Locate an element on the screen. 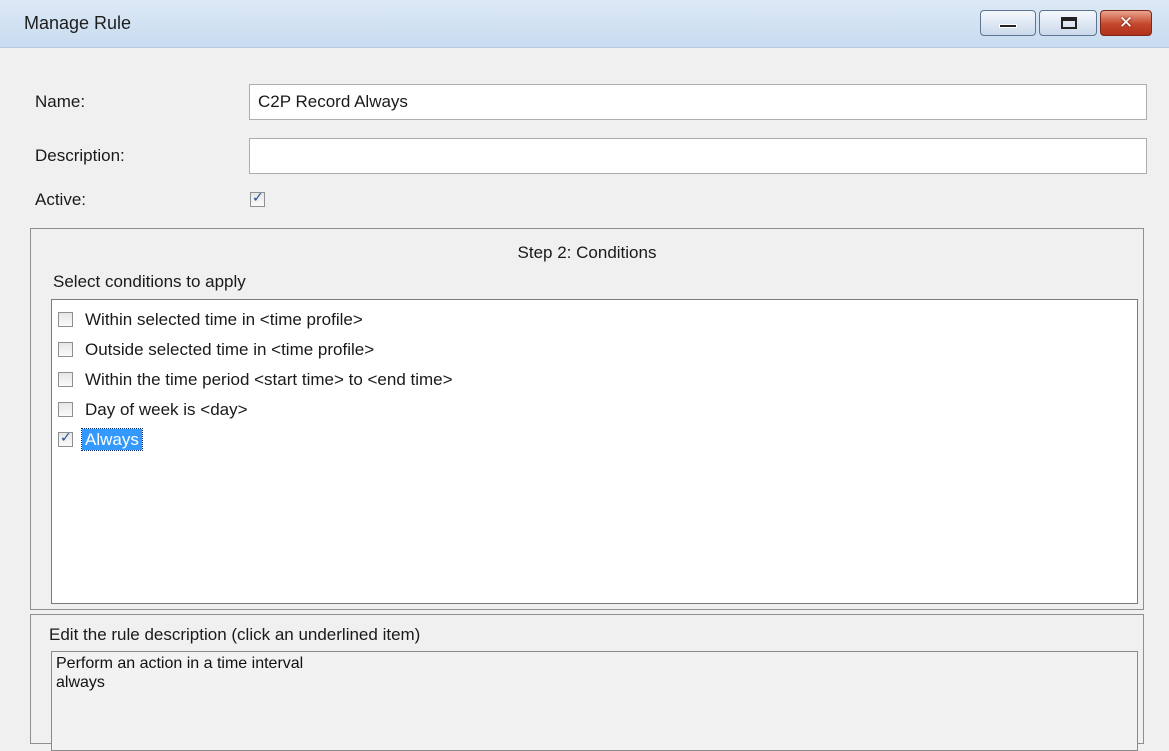  window-title: Manage Rule is located at coordinates (78, 23).